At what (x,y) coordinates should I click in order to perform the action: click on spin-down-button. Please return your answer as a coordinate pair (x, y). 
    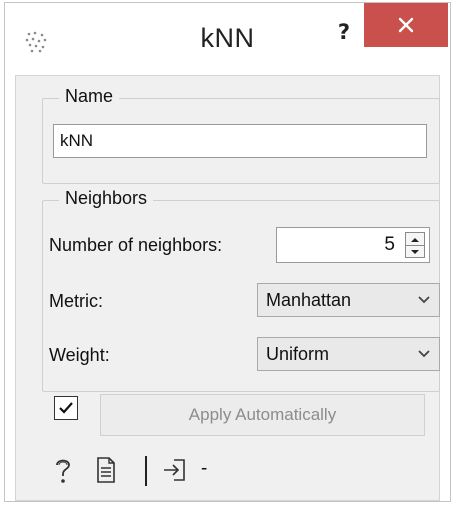
    Looking at the image, I should click on (415, 251).